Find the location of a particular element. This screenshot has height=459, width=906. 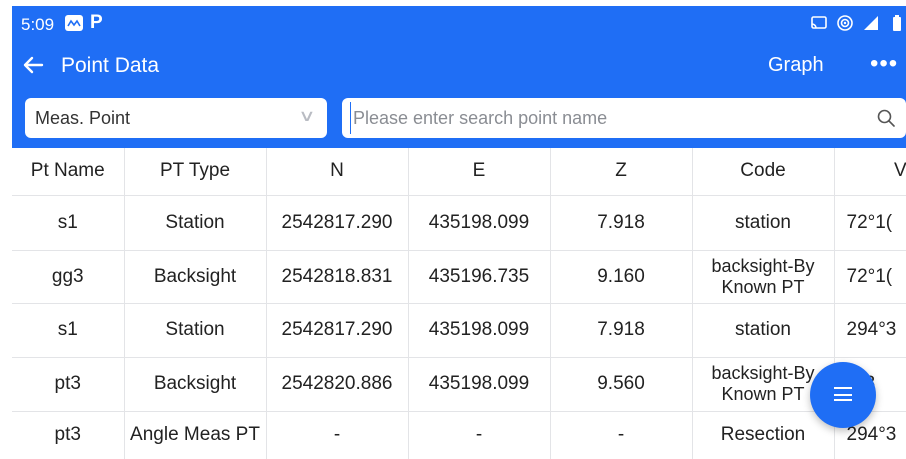

search-input is located at coordinates (605, 118).